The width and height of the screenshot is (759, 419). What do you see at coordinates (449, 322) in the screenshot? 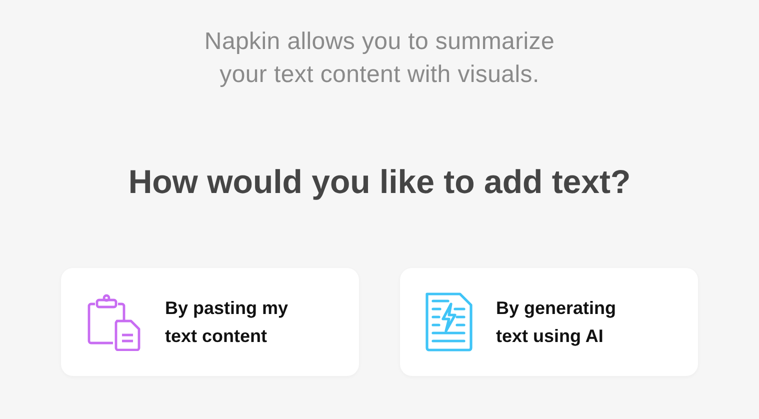
I see `document-bolt-icon` at bounding box center [449, 322].